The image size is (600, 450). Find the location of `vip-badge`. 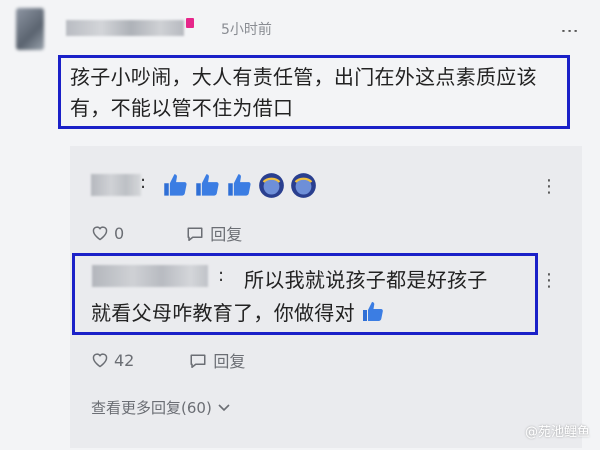

vip-badge is located at coordinates (190, 23).